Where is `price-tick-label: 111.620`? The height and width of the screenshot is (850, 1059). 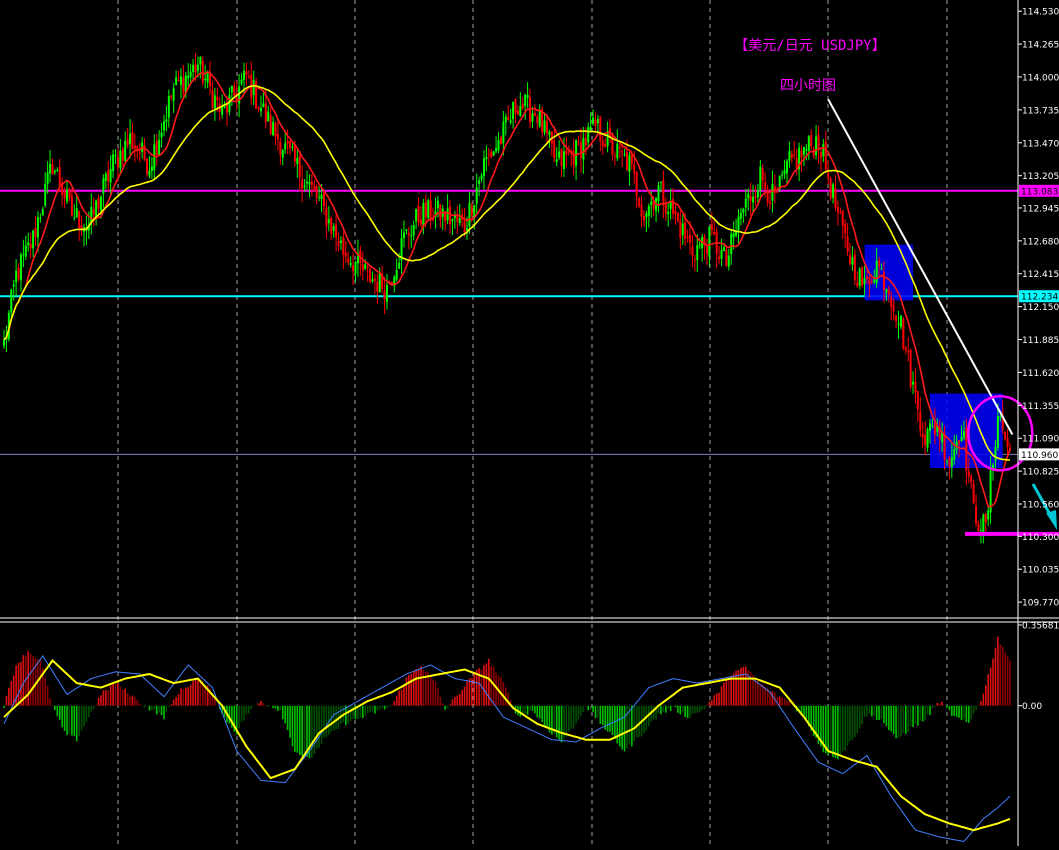 price-tick-label: 111.620 is located at coordinates (1040, 374).